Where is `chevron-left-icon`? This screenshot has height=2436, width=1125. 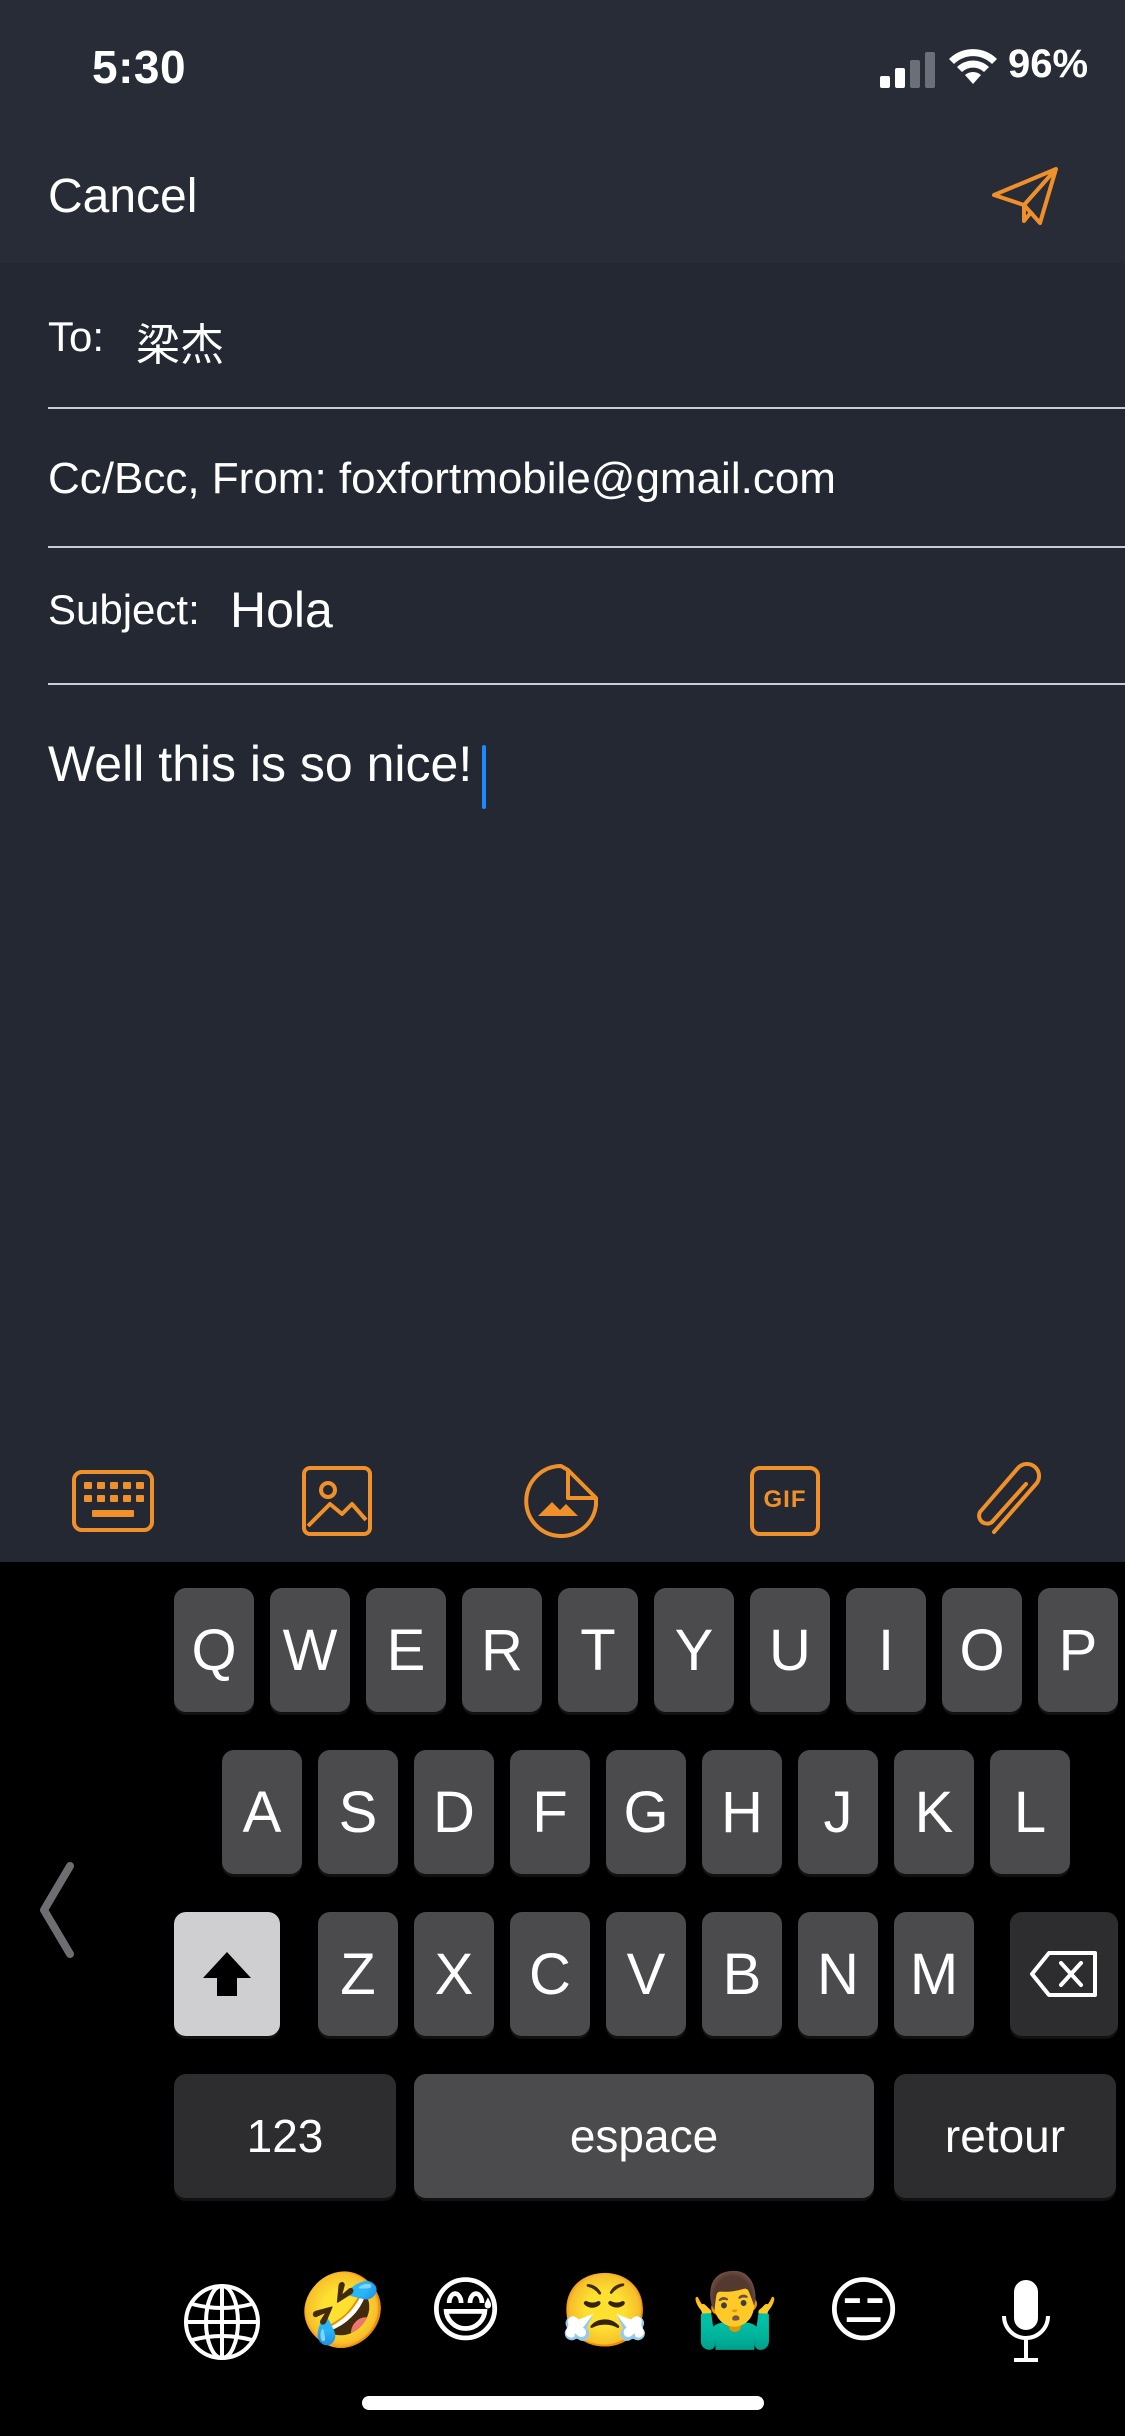 chevron-left-icon is located at coordinates (56, 1910).